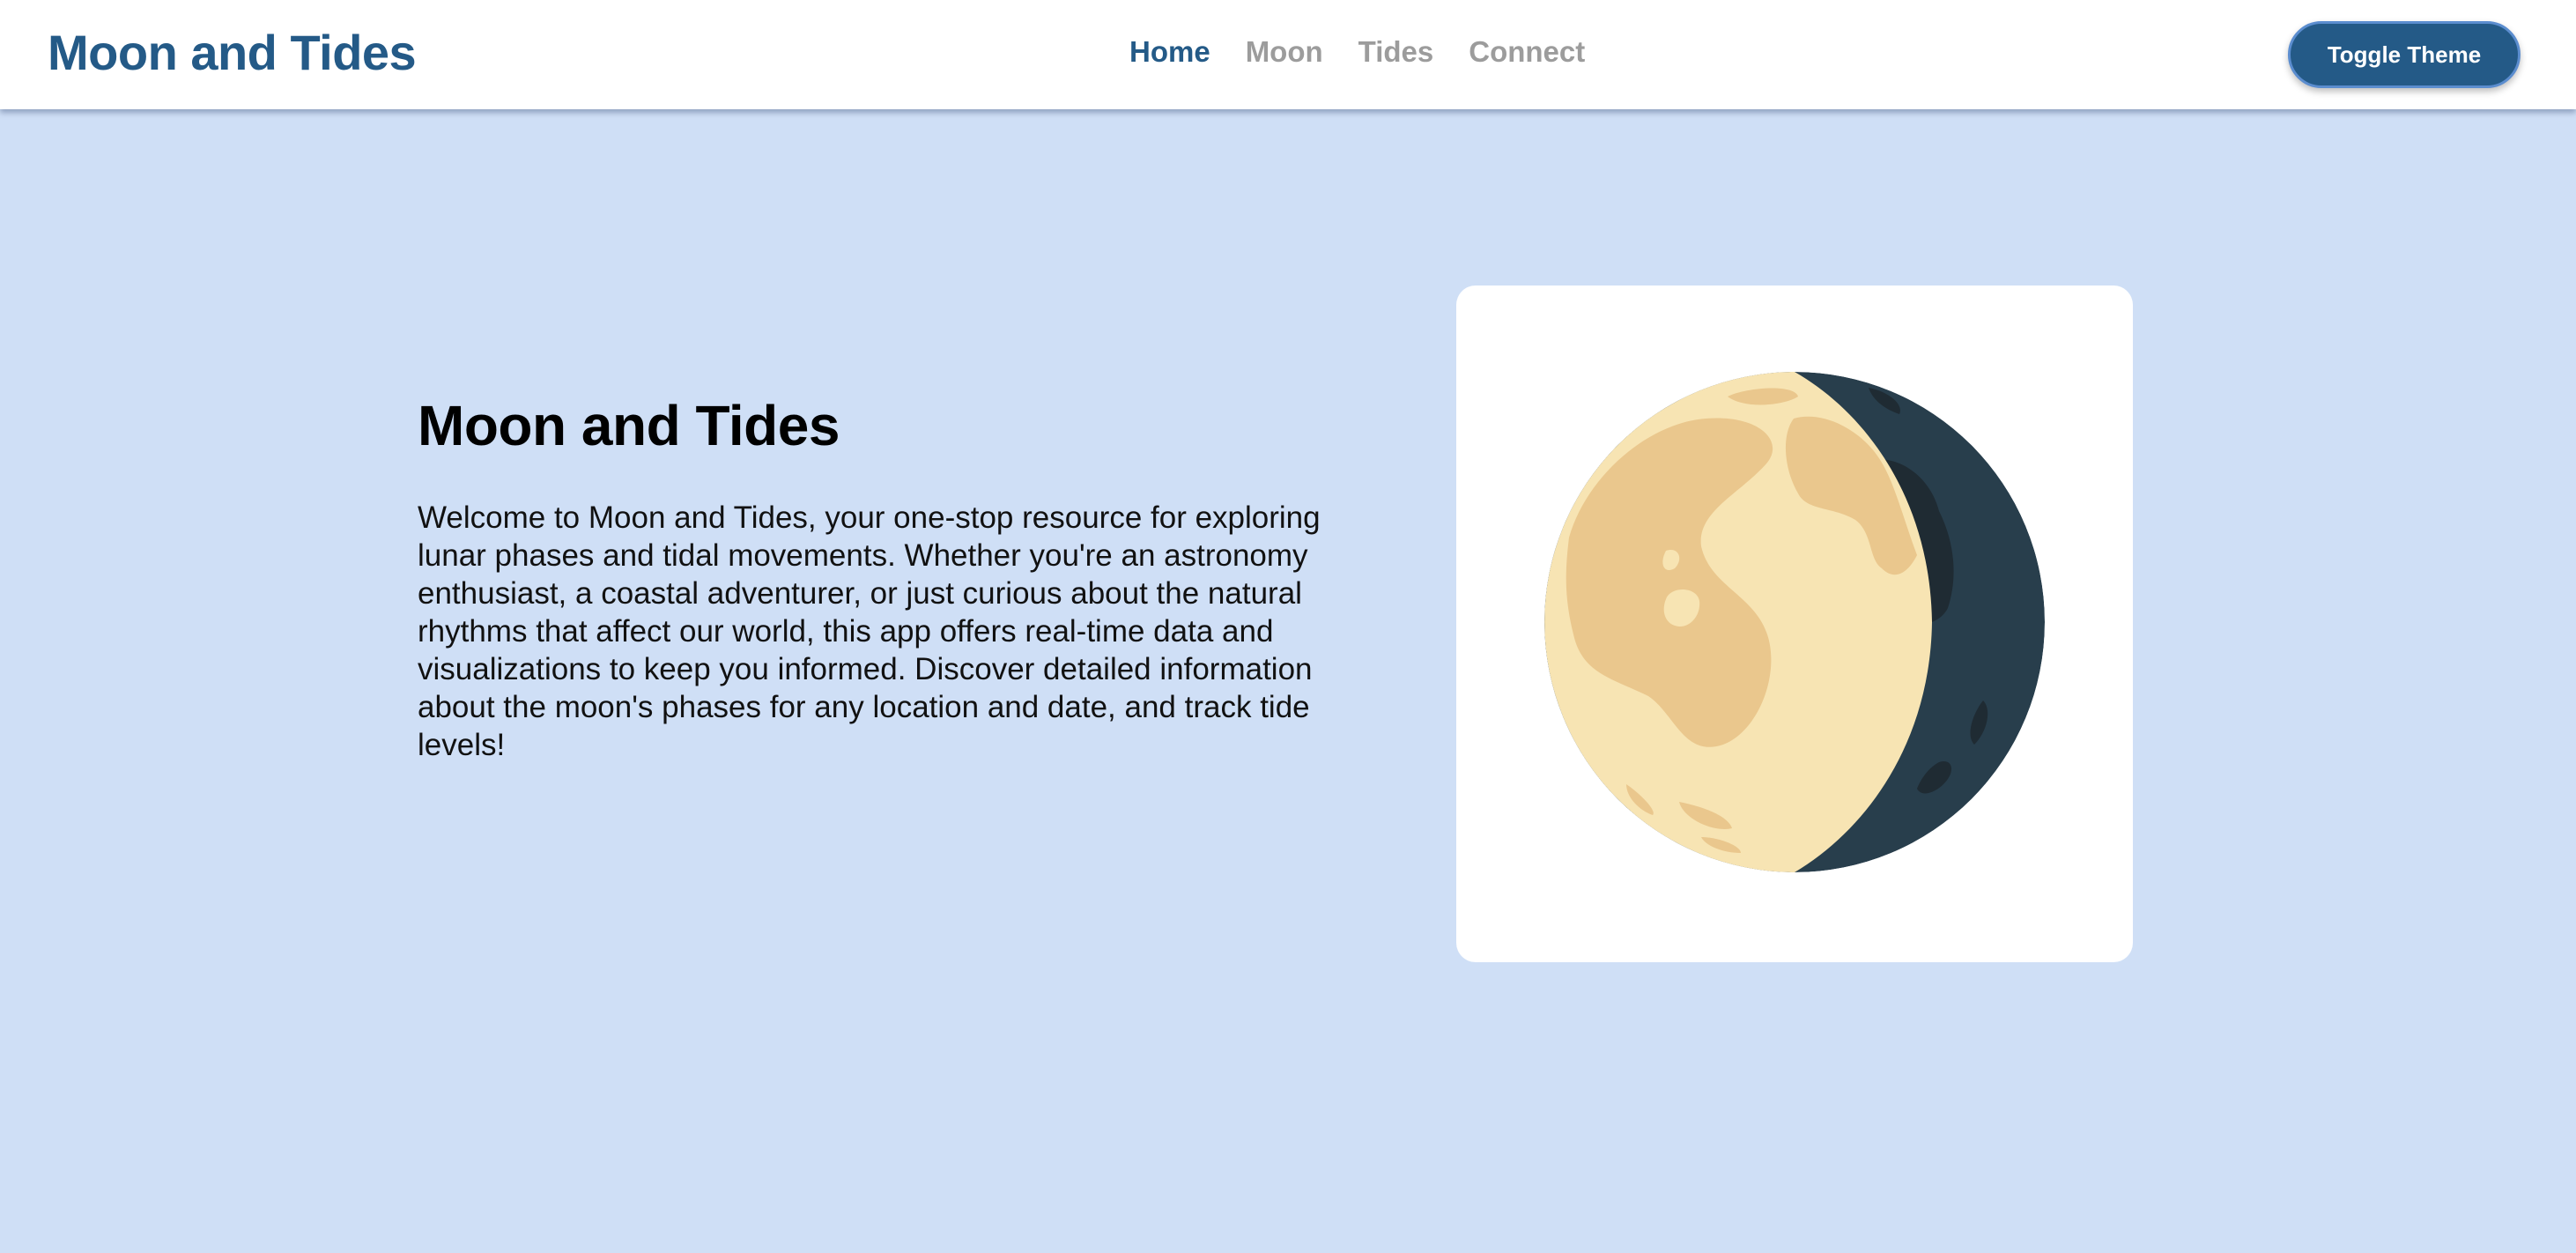  Describe the element at coordinates (232, 52) in the screenshot. I see `site-brand: Moon and Tides` at that location.